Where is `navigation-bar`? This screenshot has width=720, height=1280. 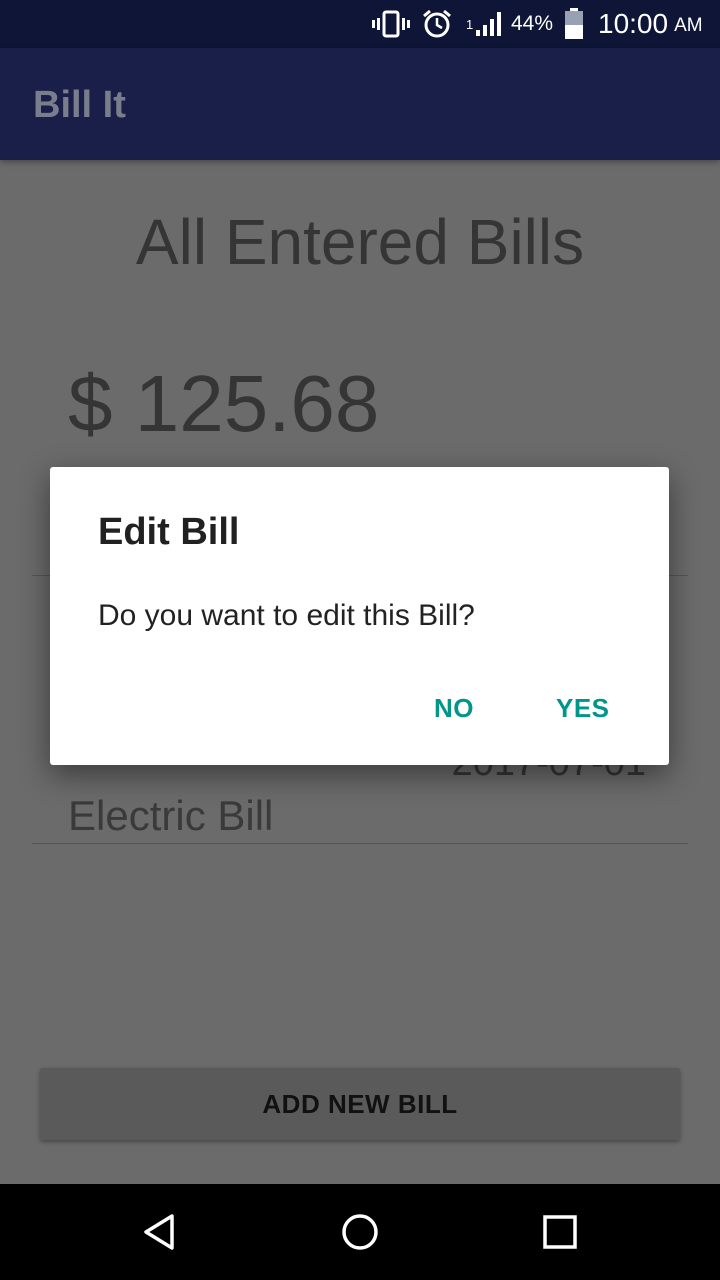 navigation-bar is located at coordinates (360, 1232).